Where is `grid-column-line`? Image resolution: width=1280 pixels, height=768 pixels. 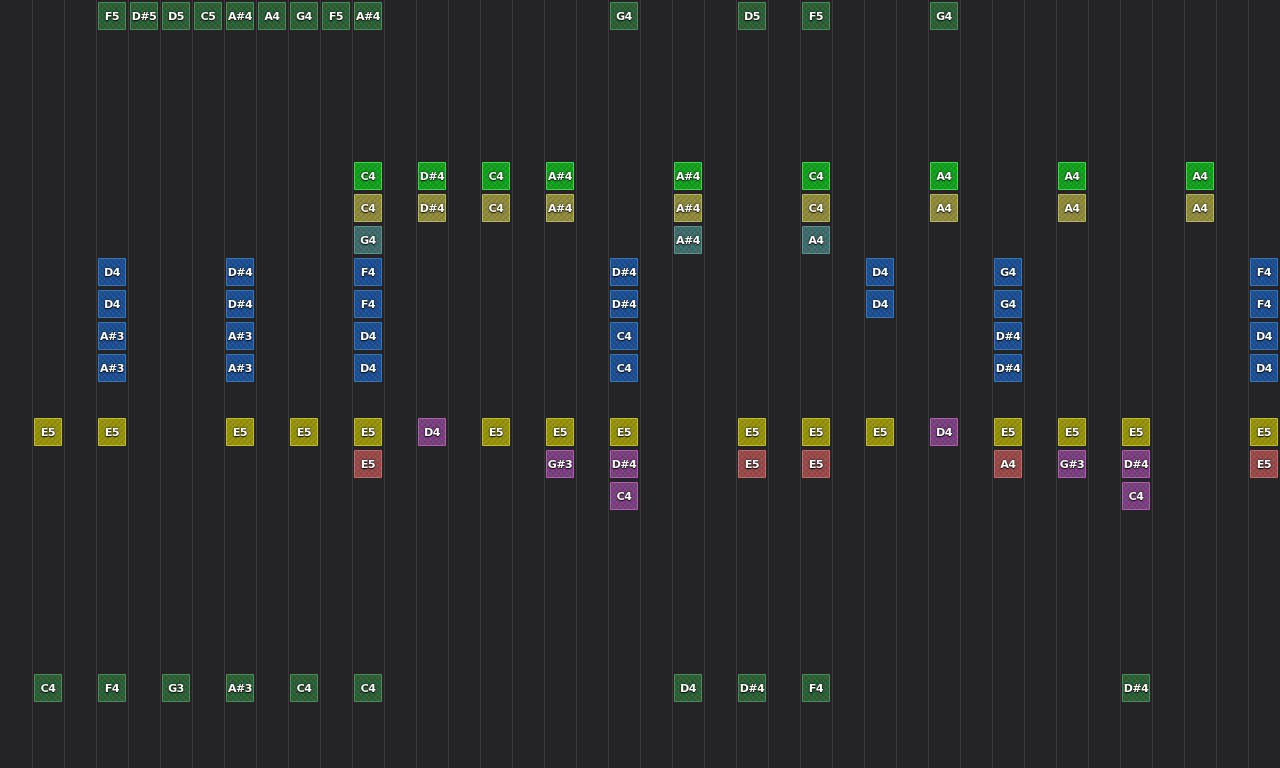
grid-column-line is located at coordinates (864, 384).